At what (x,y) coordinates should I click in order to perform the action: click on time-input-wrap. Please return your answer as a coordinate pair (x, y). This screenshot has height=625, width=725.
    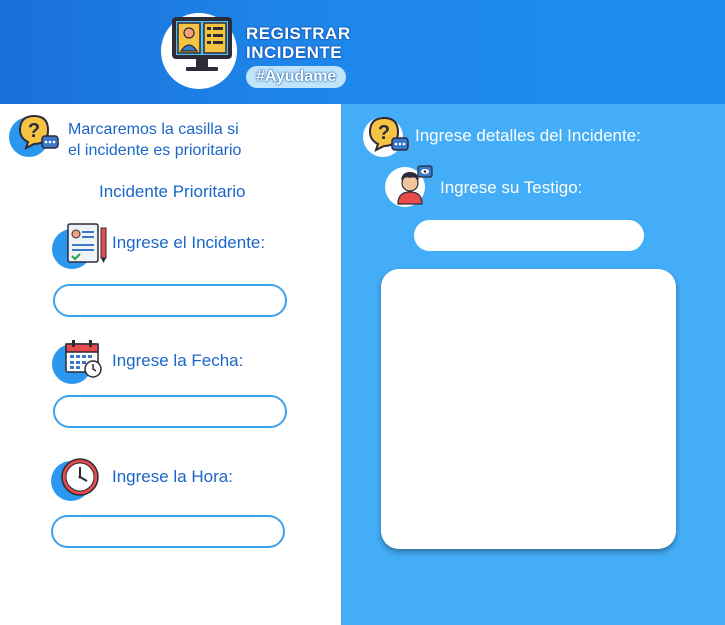
    Looking at the image, I should click on (168, 531).